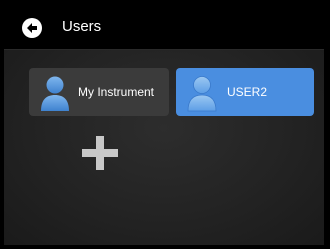 The width and height of the screenshot is (330, 249). What do you see at coordinates (116, 92) in the screenshot?
I see `user-tile-label: My Instrument` at bounding box center [116, 92].